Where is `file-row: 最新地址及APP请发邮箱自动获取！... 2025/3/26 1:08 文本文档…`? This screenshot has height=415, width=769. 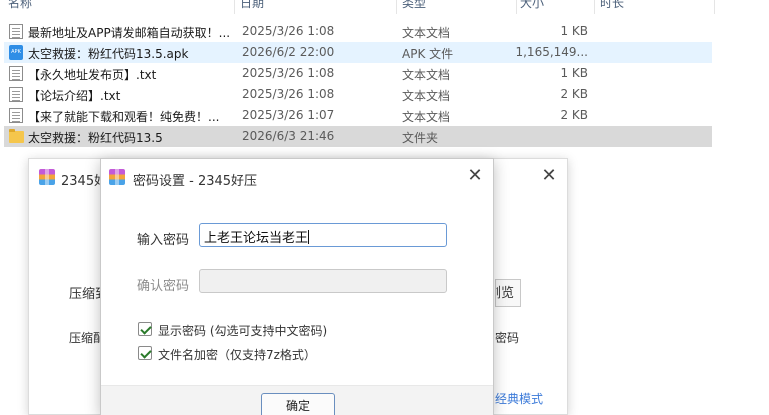
file-row: 最新地址及APP请发邮箱自动获取！... 2025/3/26 1:08 文本文档… is located at coordinates (358, 31).